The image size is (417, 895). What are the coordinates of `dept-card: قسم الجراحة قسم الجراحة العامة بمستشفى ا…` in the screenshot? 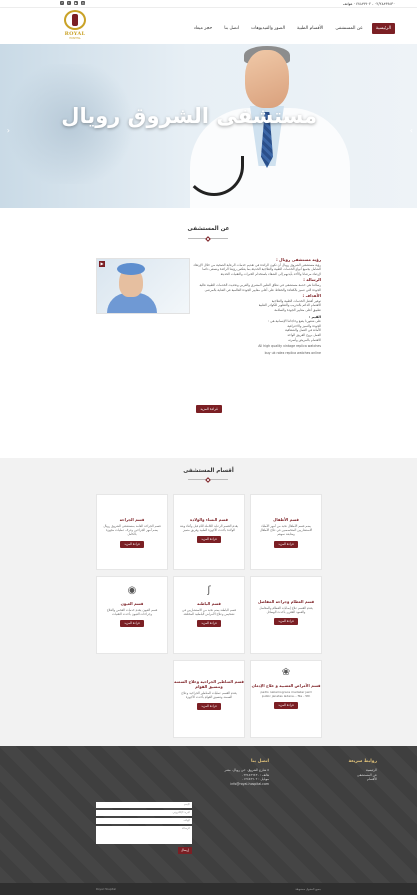 It's located at (132, 532).